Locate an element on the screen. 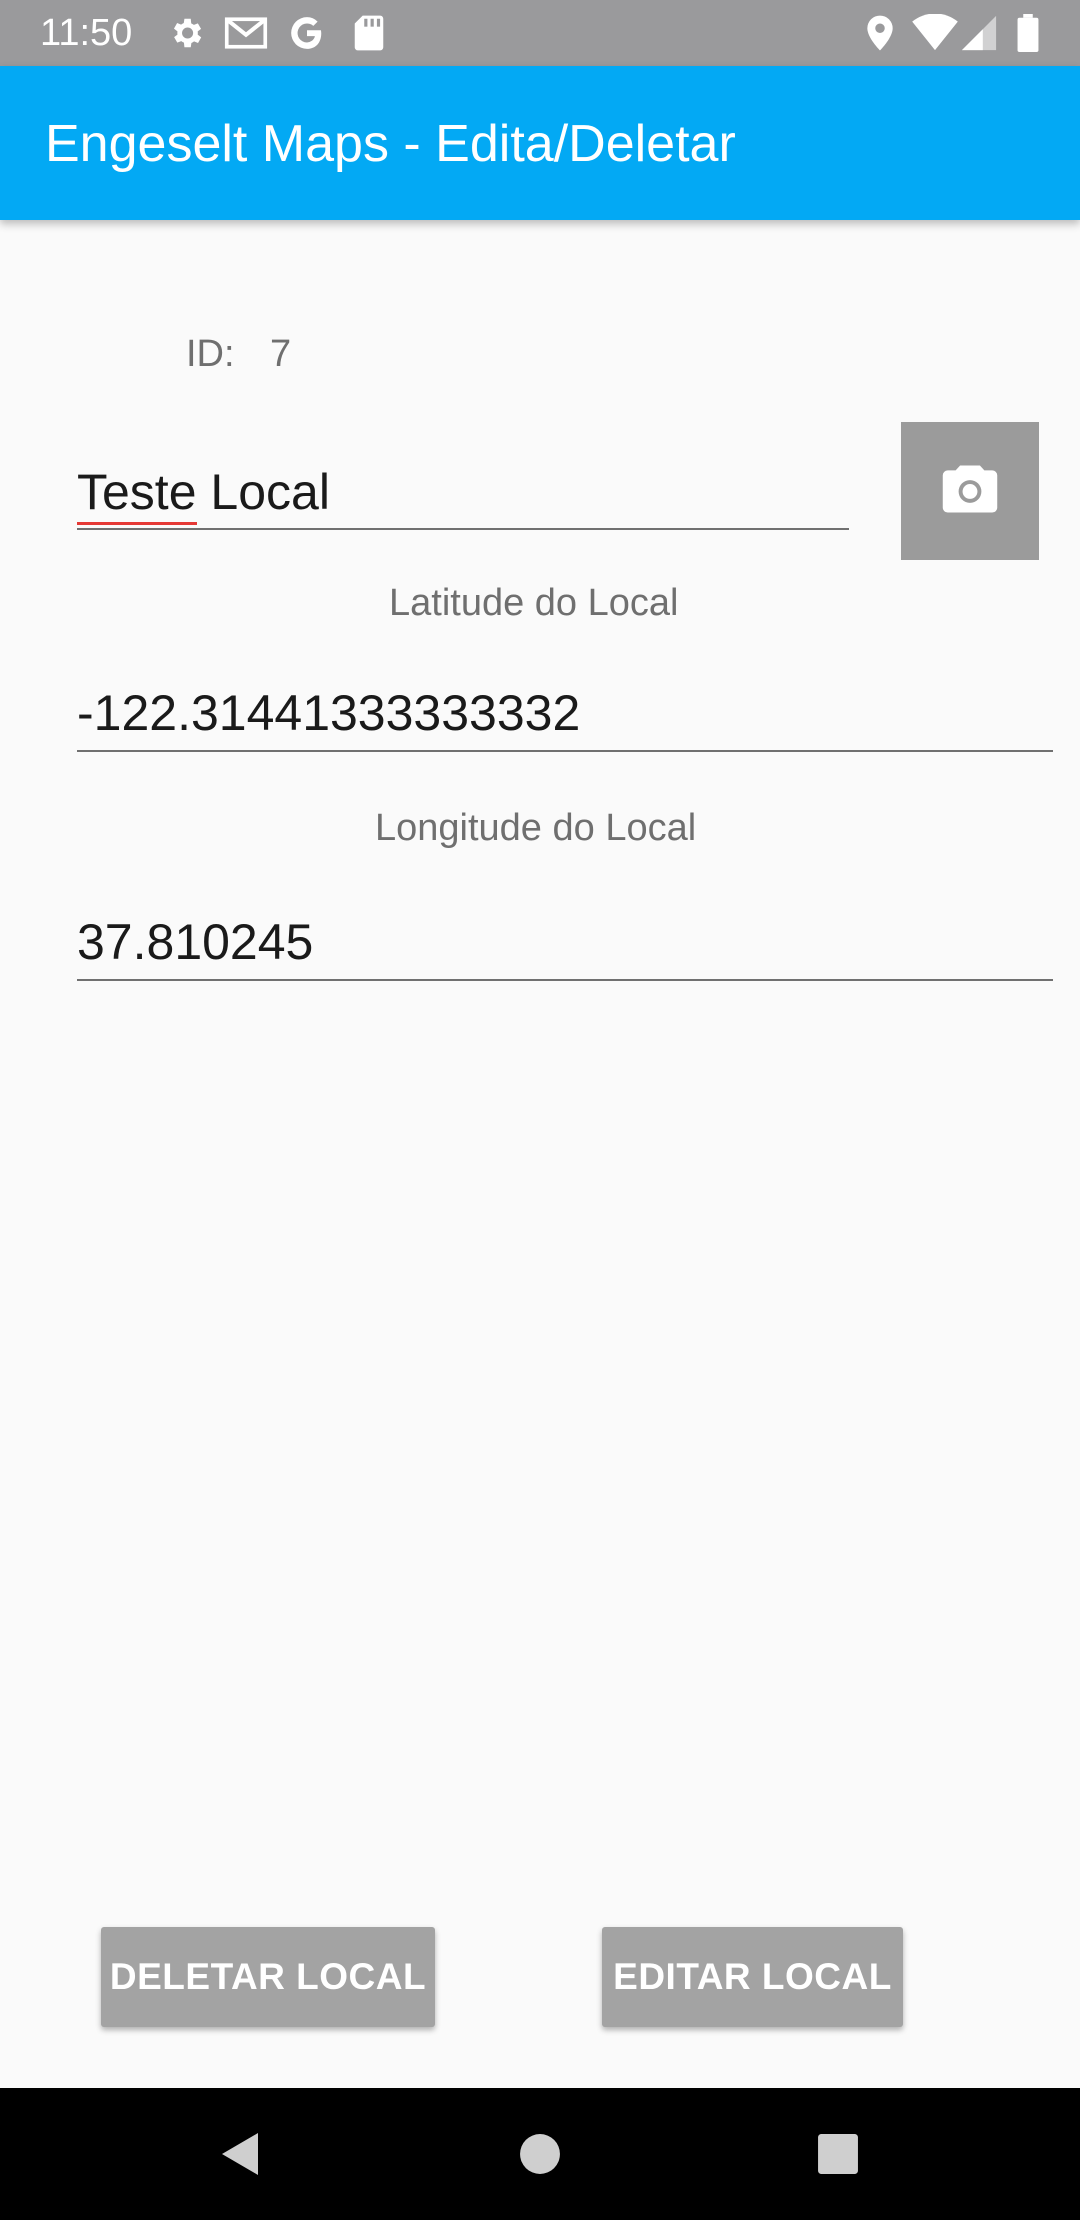 The height and width of the screenshot is (2220, 1080). status-bar: 11:50 is located at coordinates (540, 33).